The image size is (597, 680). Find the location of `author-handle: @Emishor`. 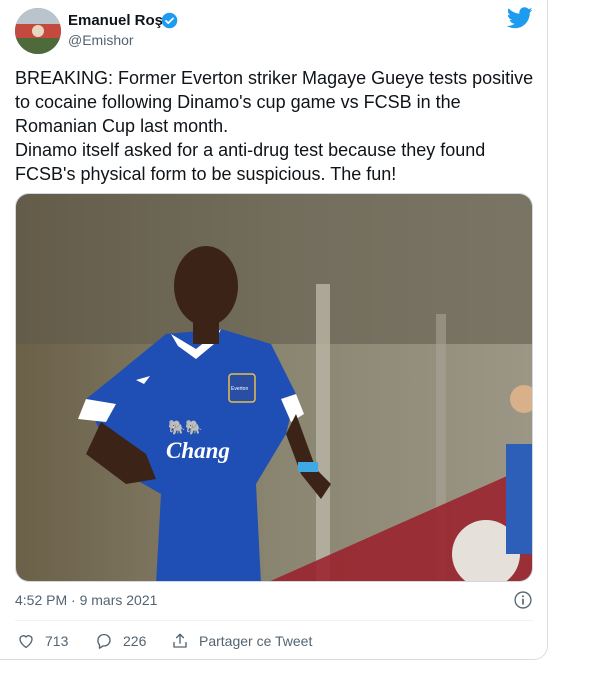

author-handle: @Emishor is located at coordinates (101, 40).